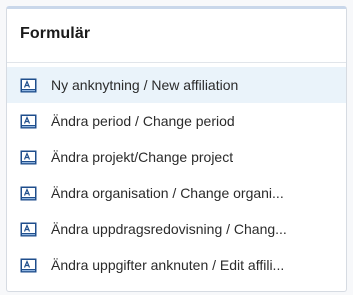 The width and height of the screenshot is (353, 295). What do you see at coordinates (142, 157) in the screenshot?
I see `form-item-label: Ändra projekt/Change project` at bounding box center [142, 157].